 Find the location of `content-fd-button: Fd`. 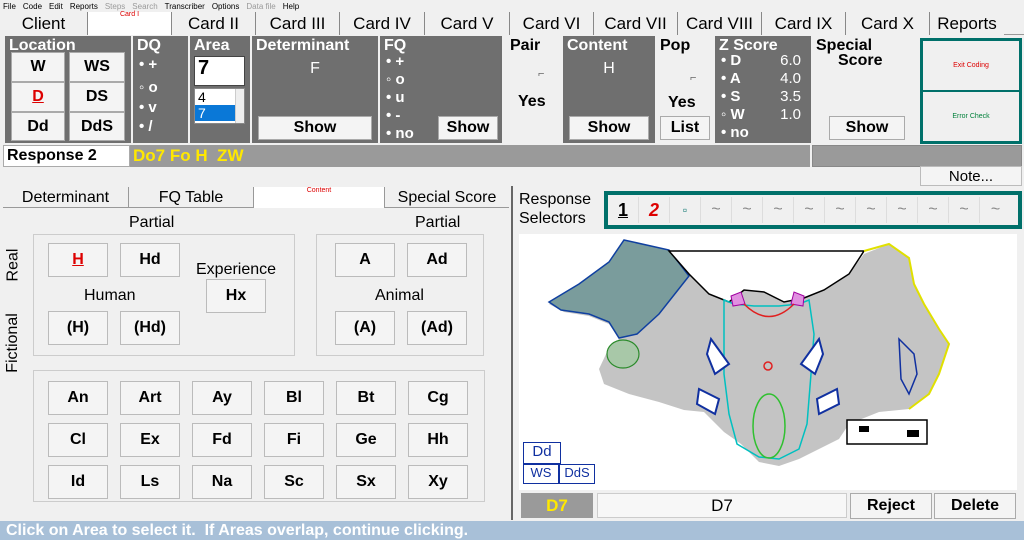

content-fd-button: Fd is located at coordinates (222, 440).